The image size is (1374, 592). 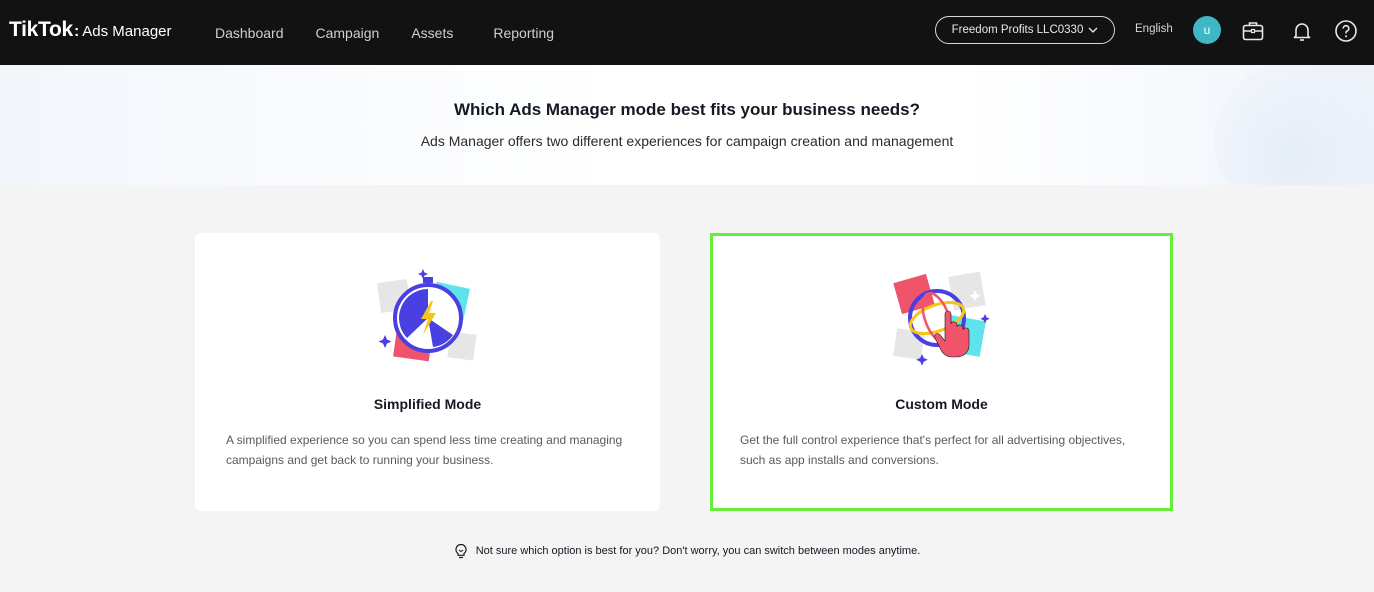 What do you see at coordinates (41, 29) in the screenshot?
I see `brand-name: TikTok` at bounding box center [41, 29].